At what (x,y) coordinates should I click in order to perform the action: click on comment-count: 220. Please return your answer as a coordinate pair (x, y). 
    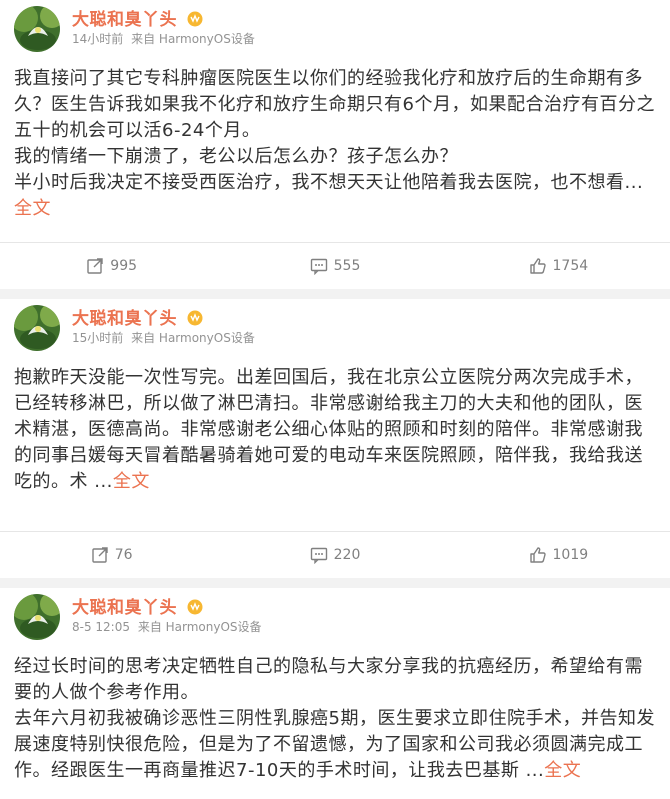
    Looking at the image, I should click on (347, 555).